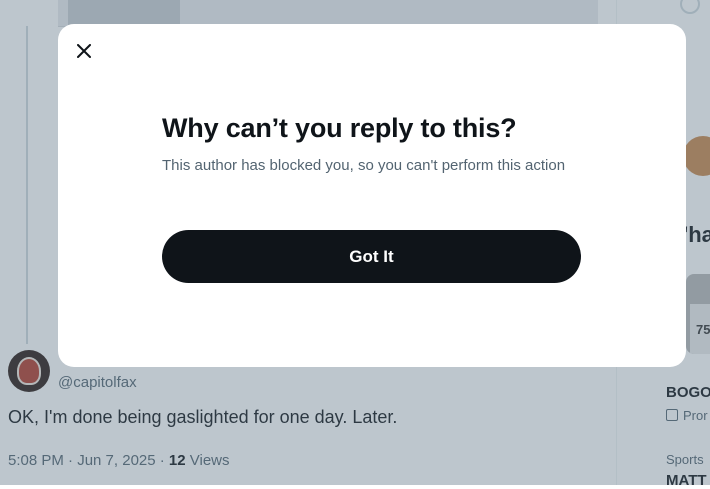 The image size is (710, 489). Describe the element at coordinates (339, 128) in the screenshot. I see `dialog-title: Why can’t you reply to this?` at that location.